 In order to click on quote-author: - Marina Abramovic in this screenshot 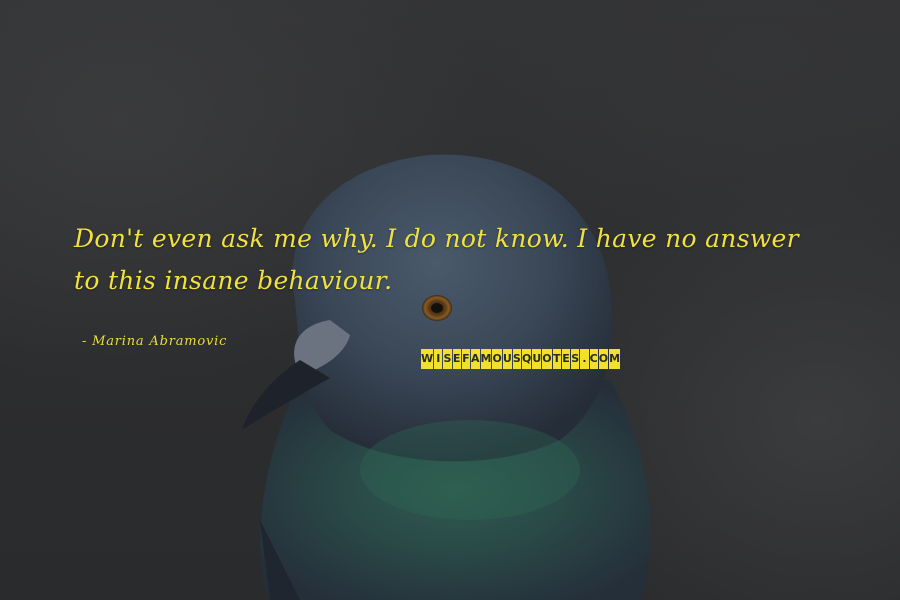, I will do `click(155, 341)`.